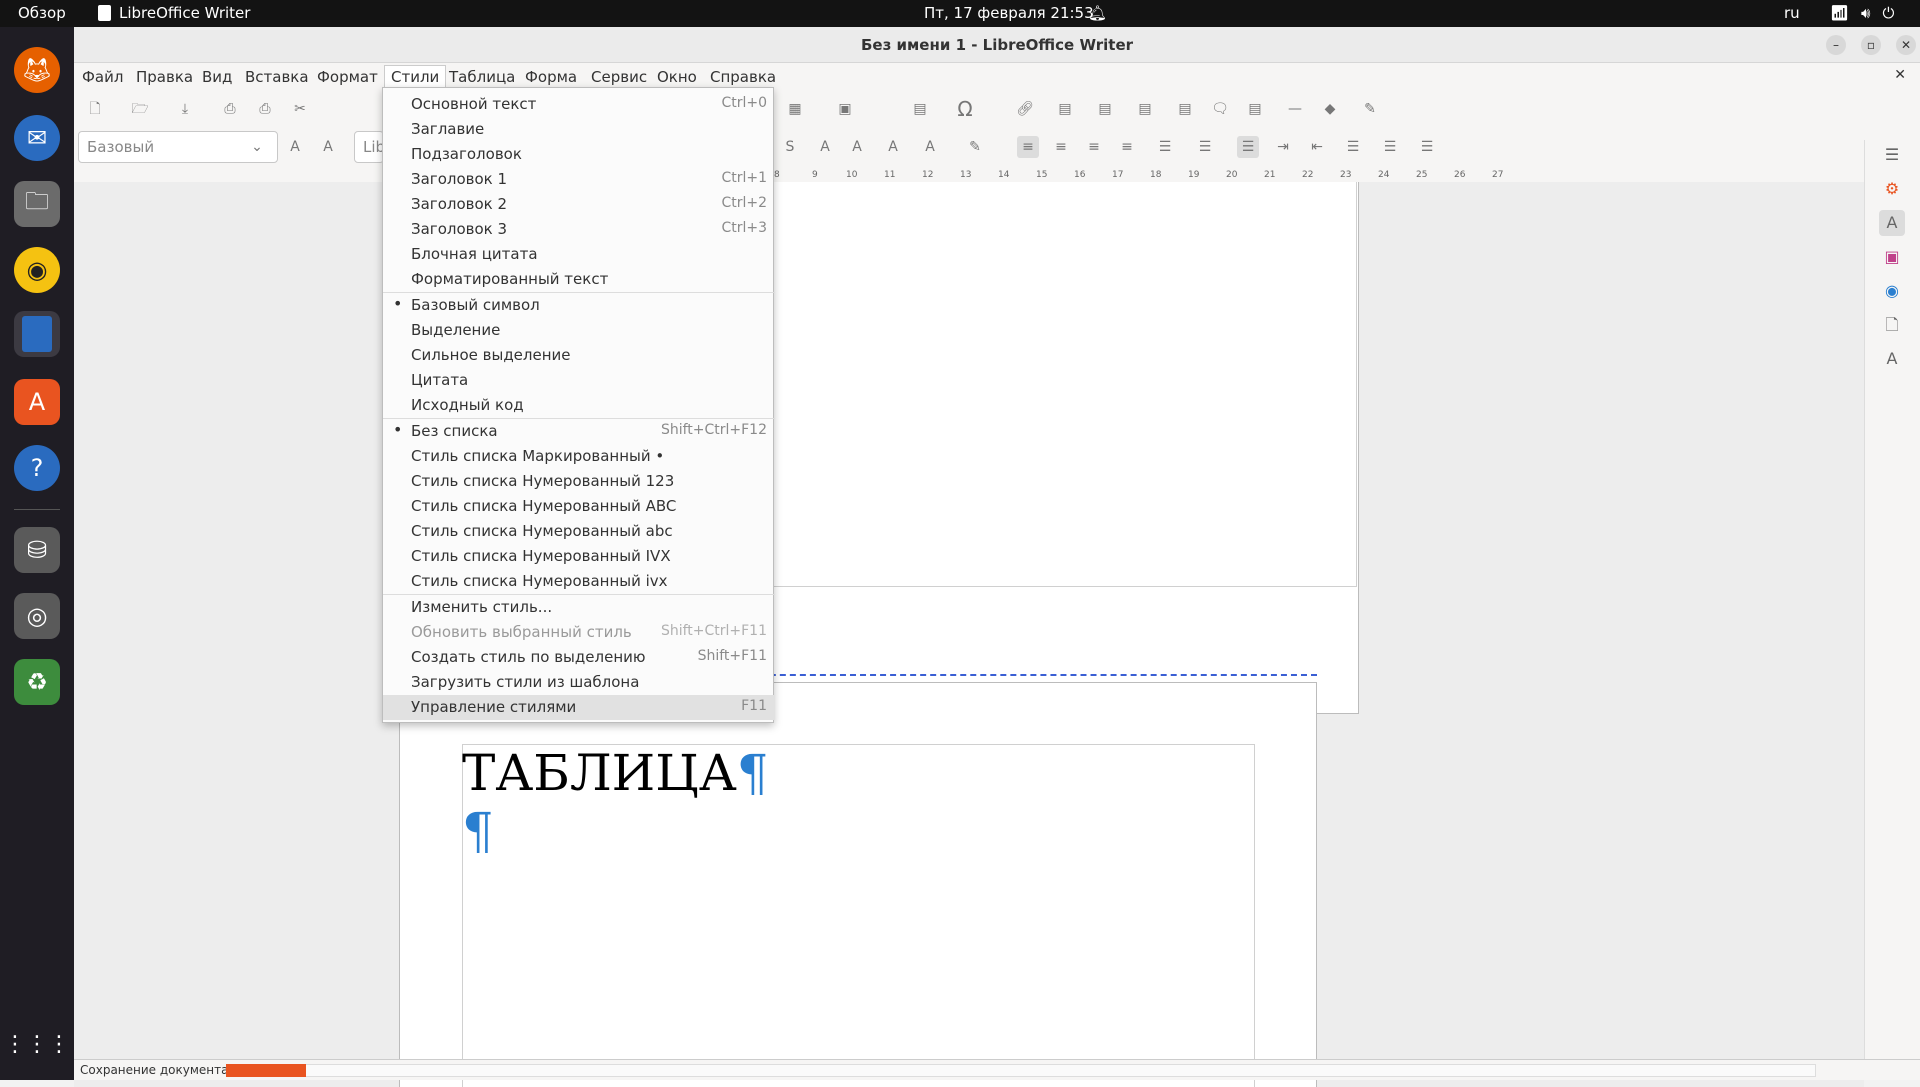 This screenshot has height=1087, width=1920. What do you see at coordinates (1205, 147) in the screenshot?
I see `numbered-list-icon: ☰` at bounding box center [1205, 147].